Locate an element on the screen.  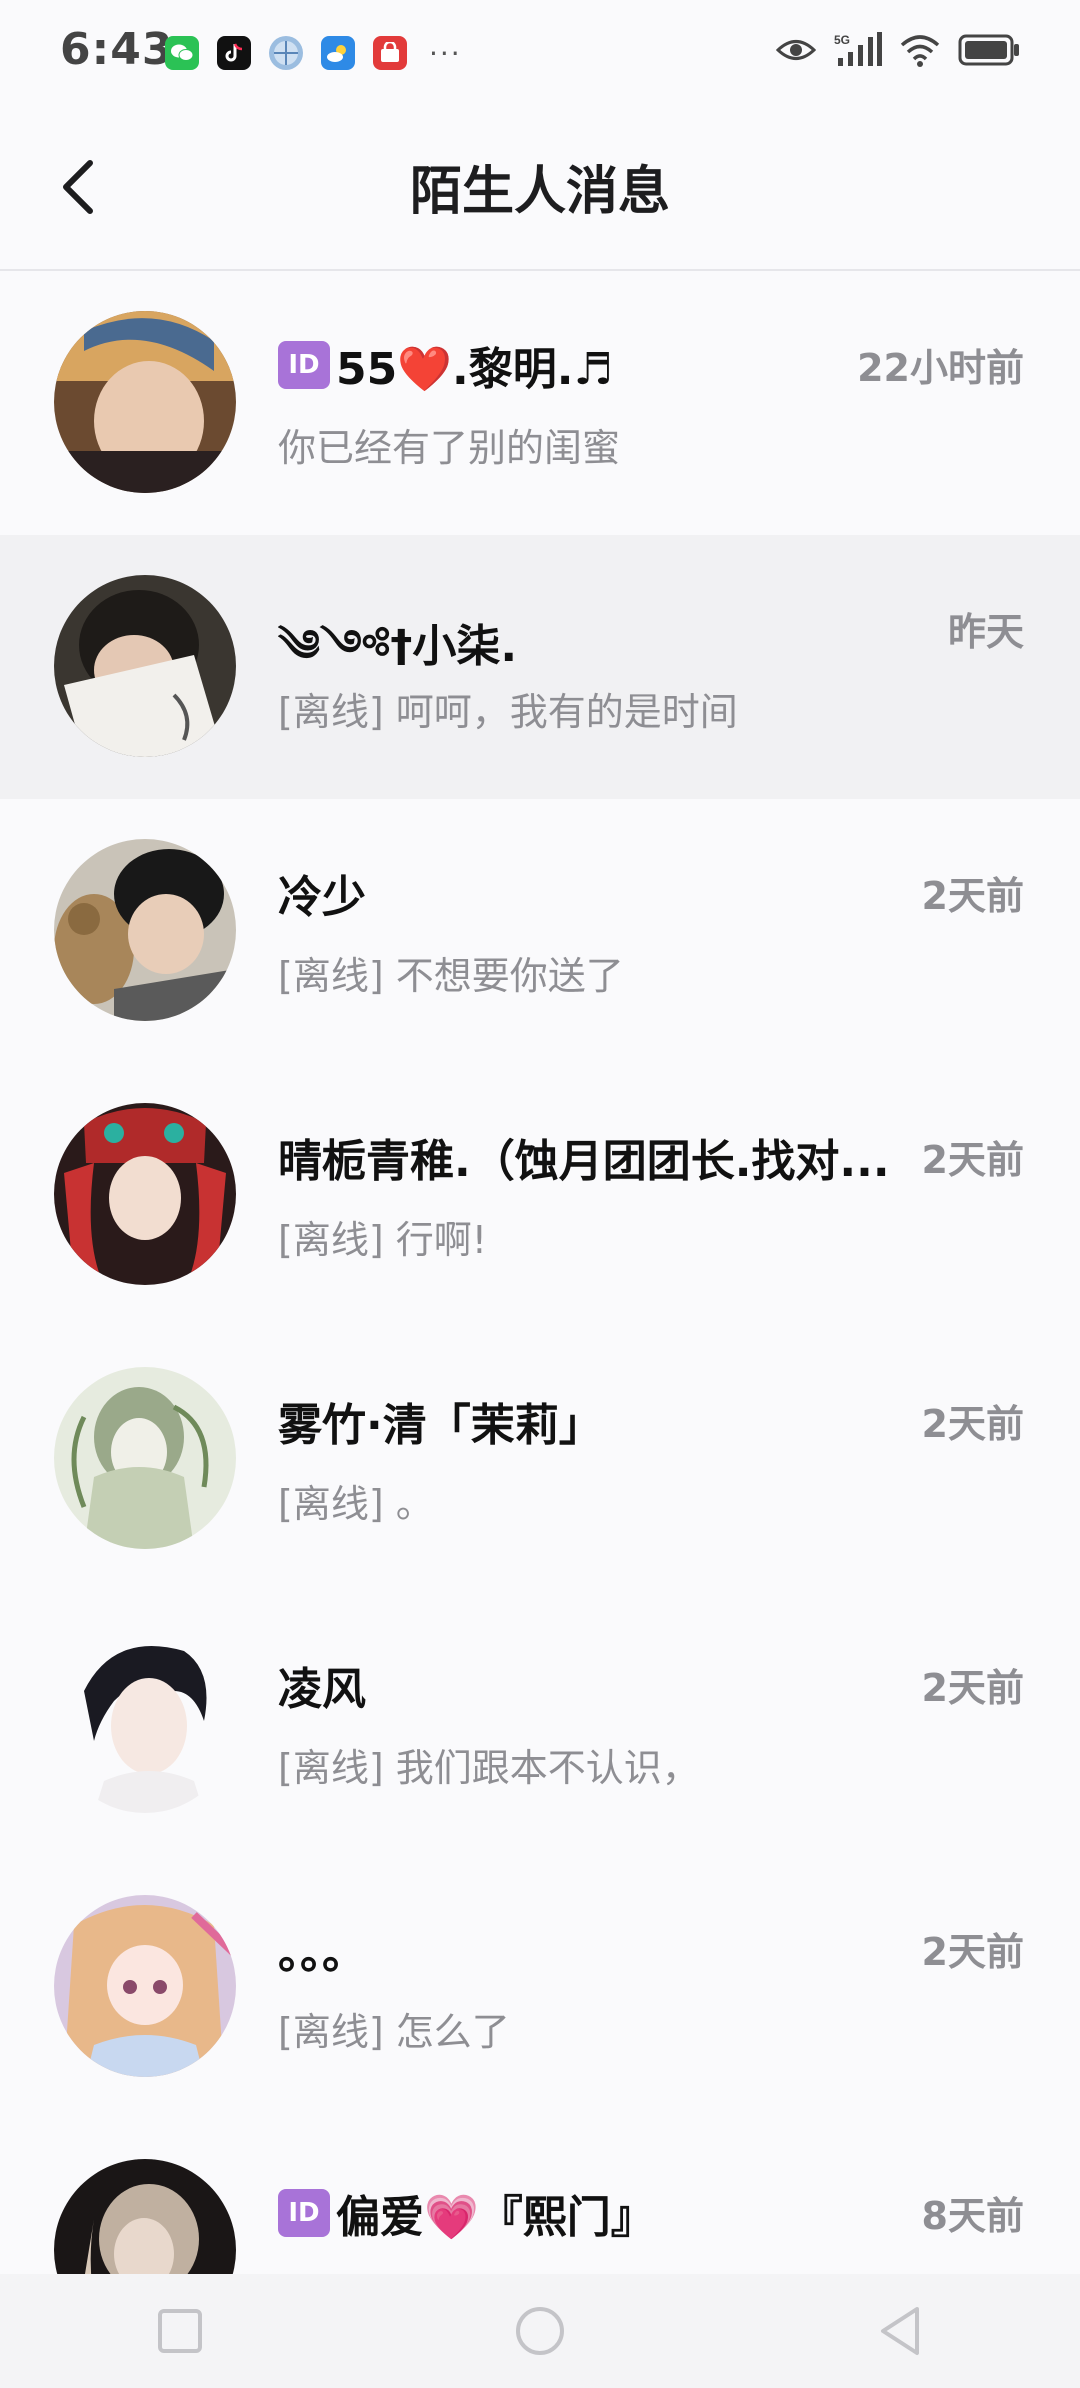
contact-name: 冷少 is located at coordinates (322, 893).